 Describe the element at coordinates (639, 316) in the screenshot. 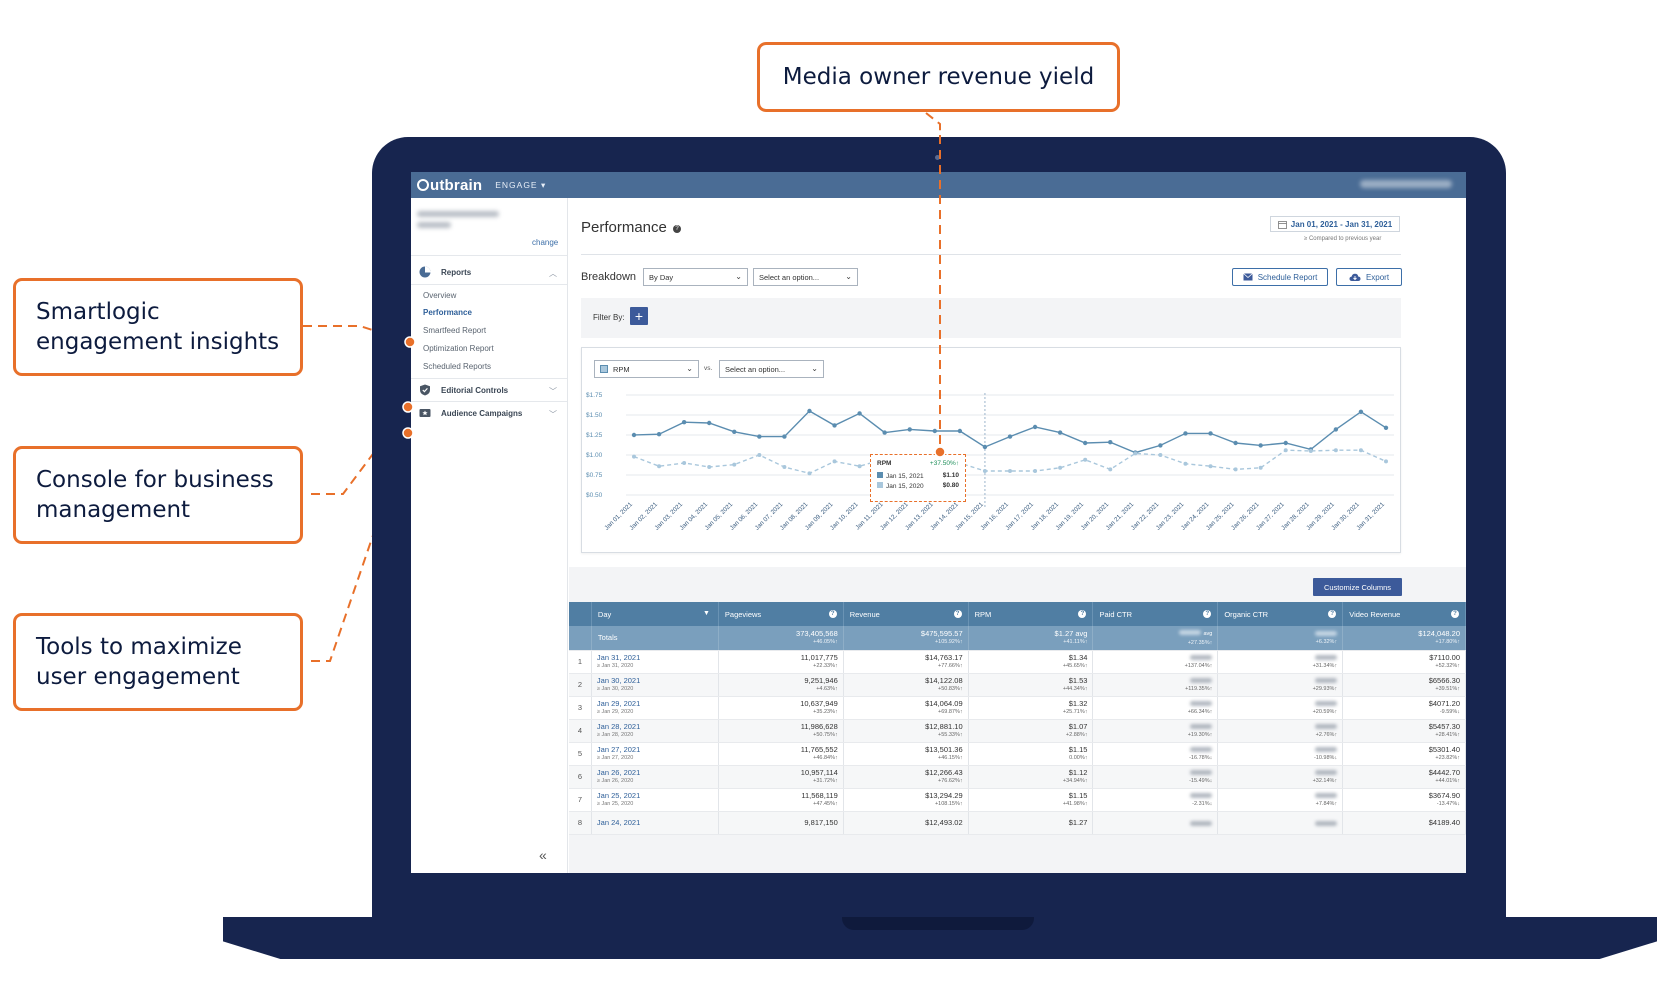

I see `add-filter-button: +` at that location.